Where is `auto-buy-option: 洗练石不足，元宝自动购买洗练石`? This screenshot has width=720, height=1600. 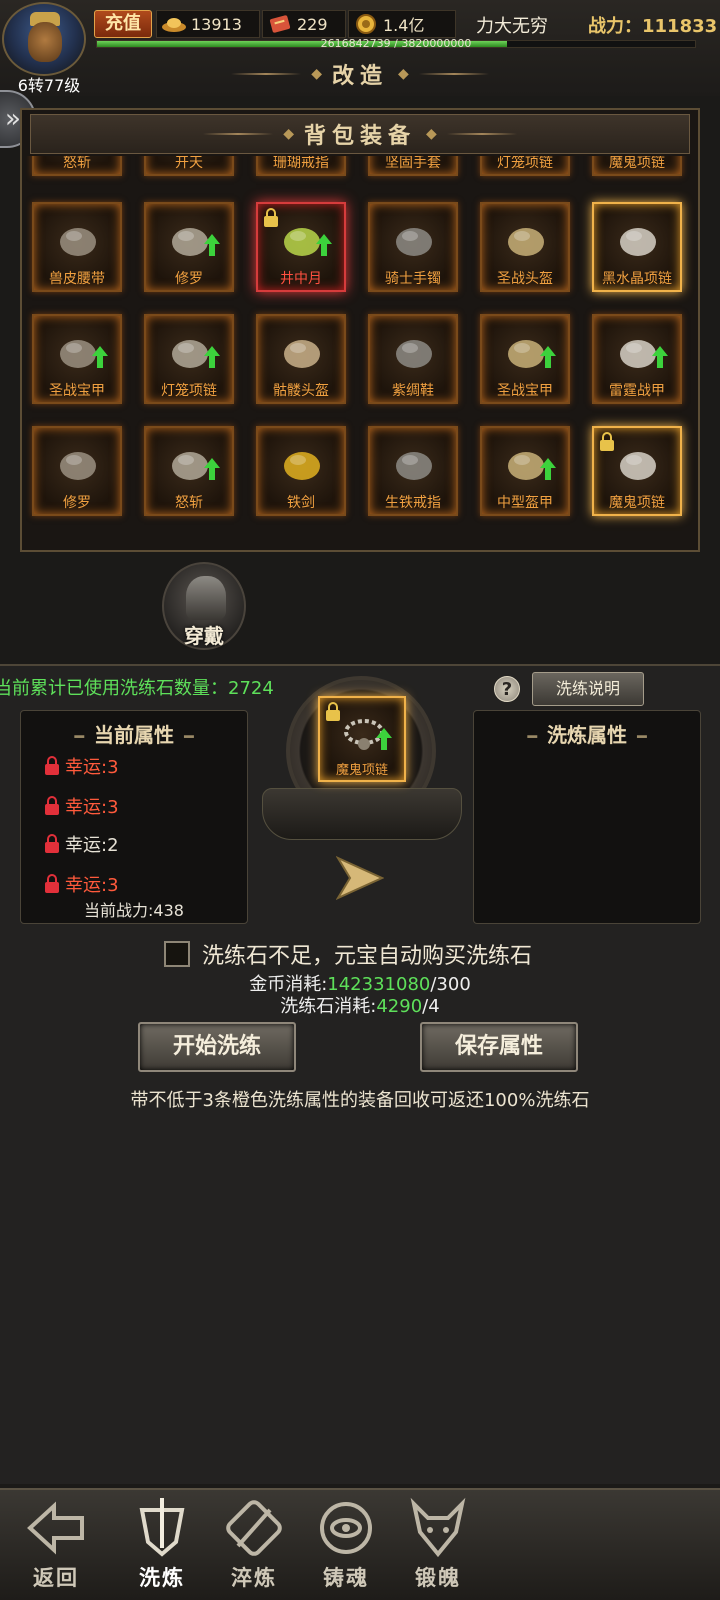
auto-buy-option: 洗练石不足，元宝自动购买洗练石 is located at coordinates (348, 954).